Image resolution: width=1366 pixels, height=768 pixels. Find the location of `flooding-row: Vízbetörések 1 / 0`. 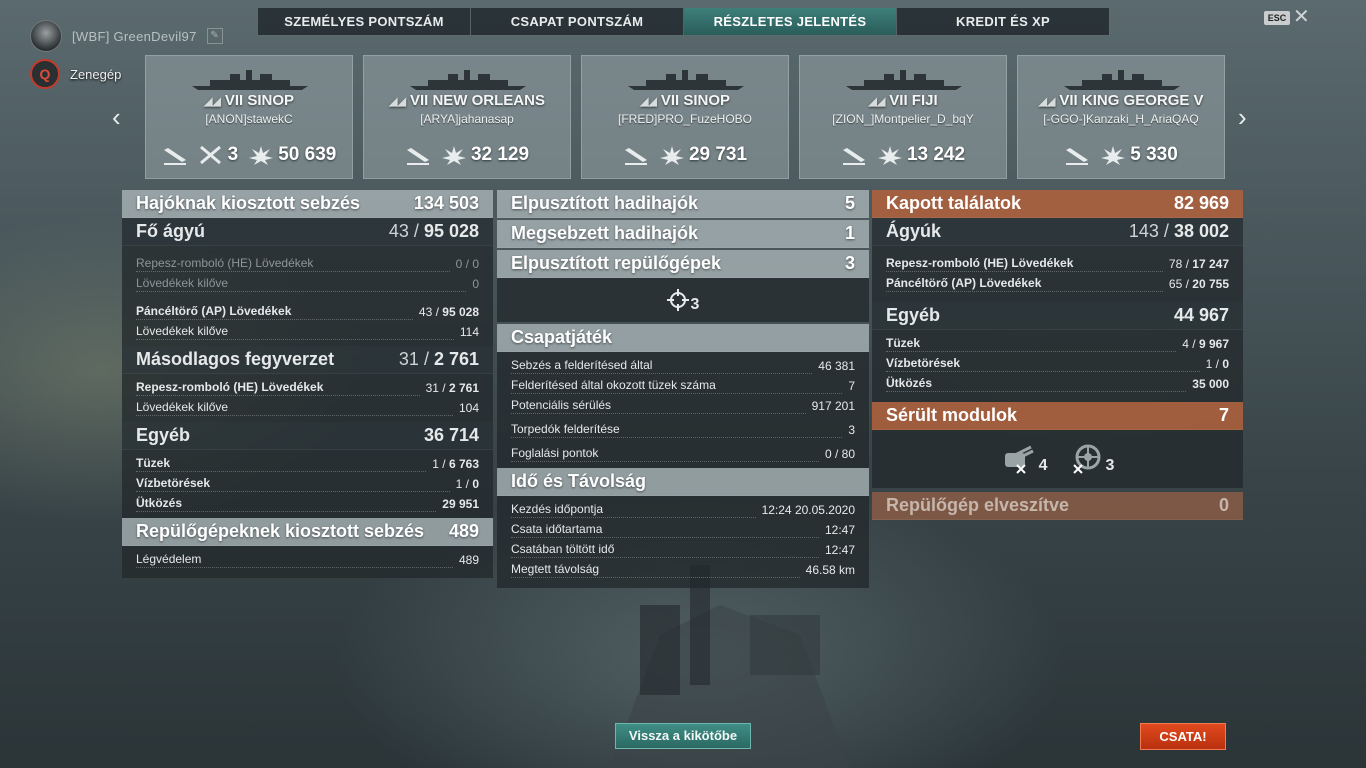

flooding-row: Vízbetörések 1 / 0 is located at coordinates (307, 484).